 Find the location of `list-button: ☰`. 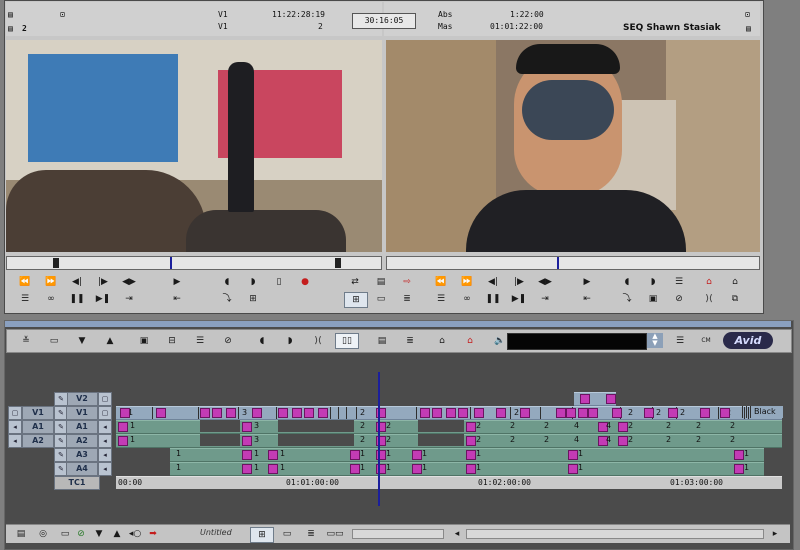

list-button: ☰ is located at coordinates (25, 299).